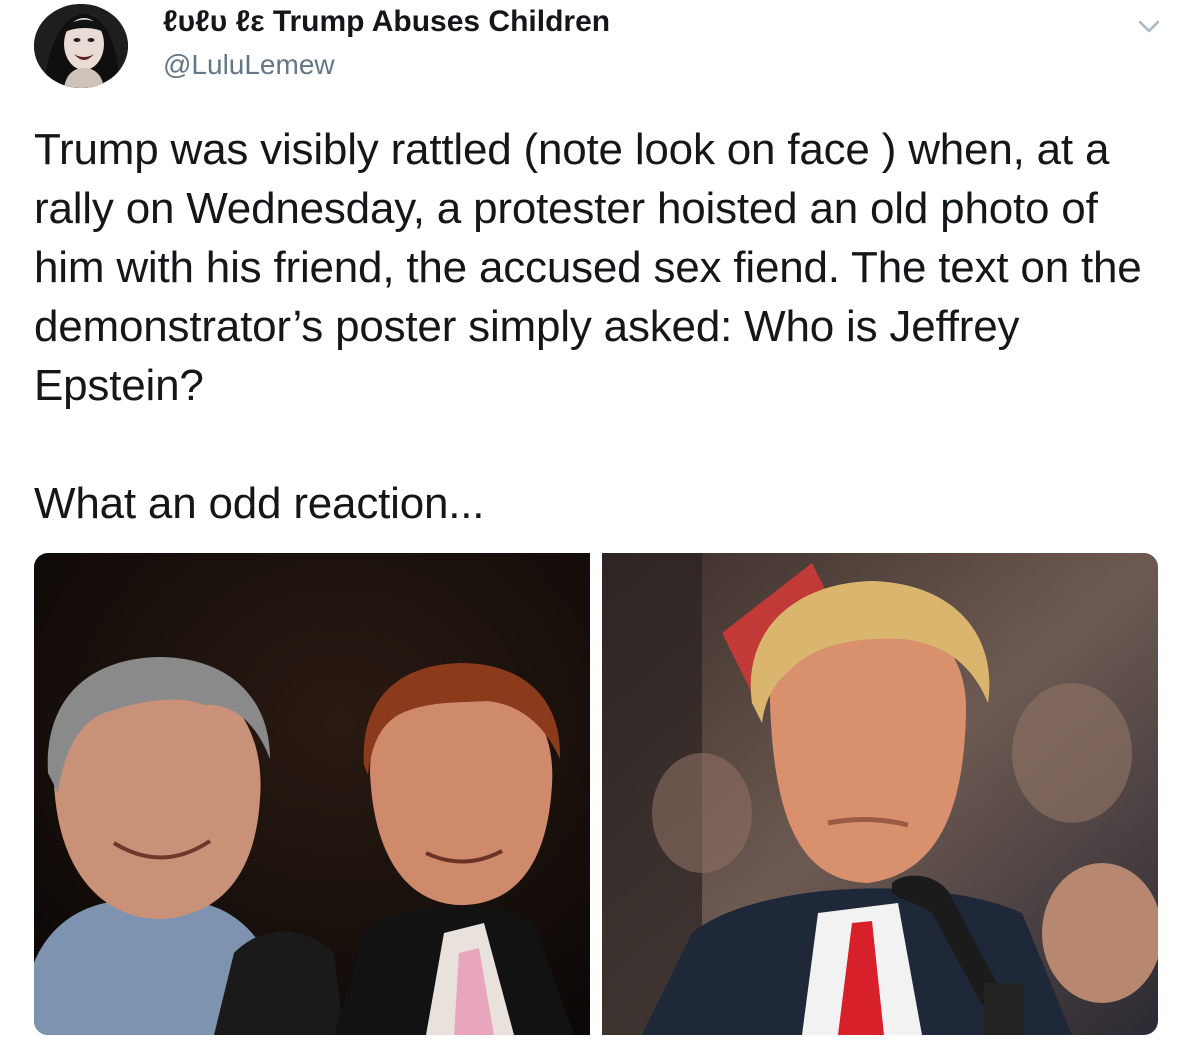 Image resolution: width=1200 pixels, height=1049 pixels. I want to click on chevron-down-icon, so click(1149, 26).